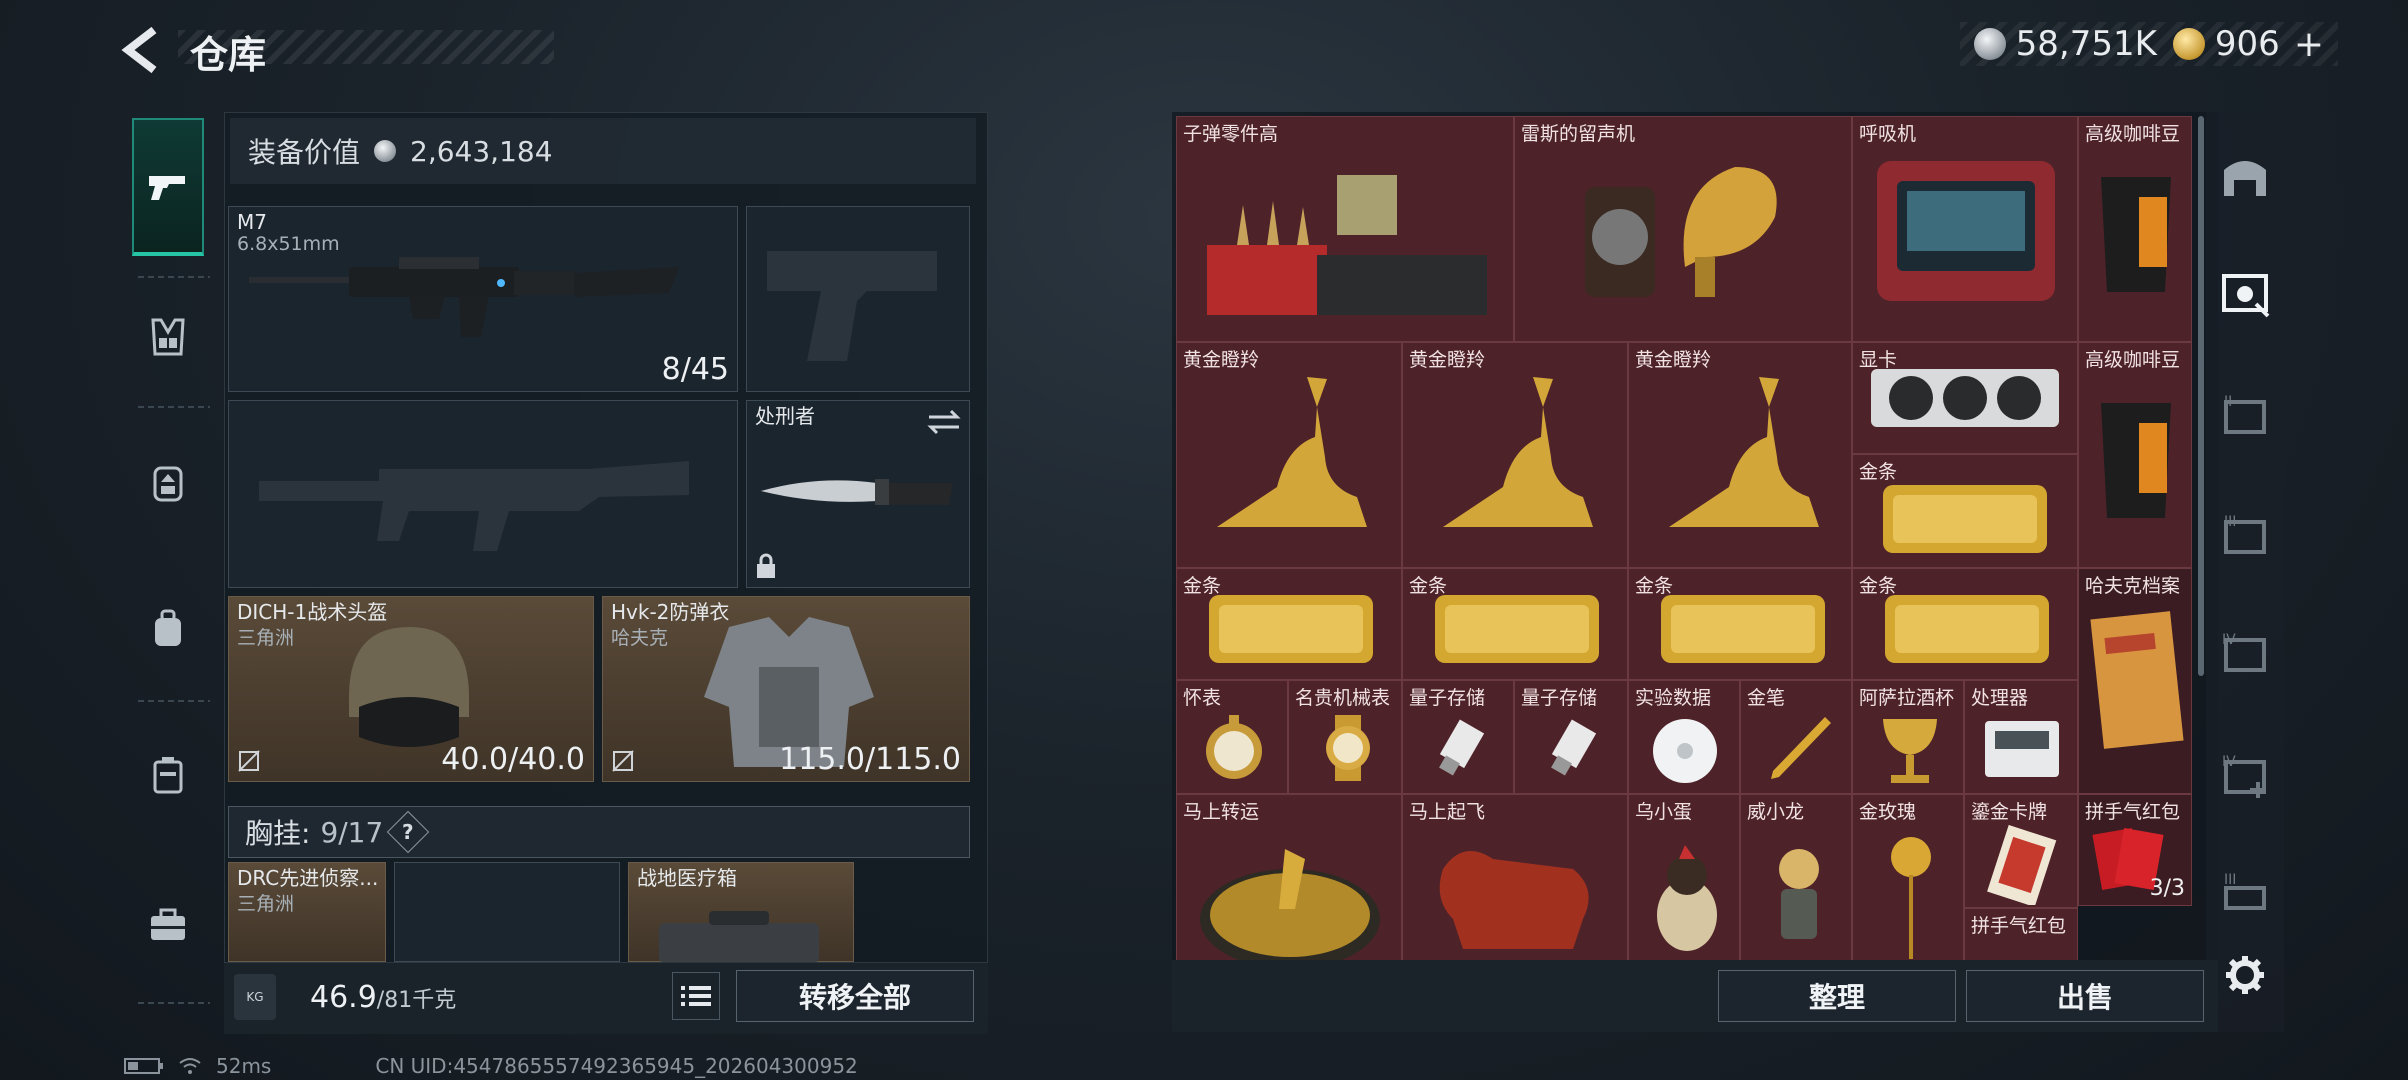 This screenshot has width=2408, height=1080. What do you see at coordinates (2245, 536) in the screenshot?
I see `level-iii-box-icon: III` at bounding box center [2245, 536].